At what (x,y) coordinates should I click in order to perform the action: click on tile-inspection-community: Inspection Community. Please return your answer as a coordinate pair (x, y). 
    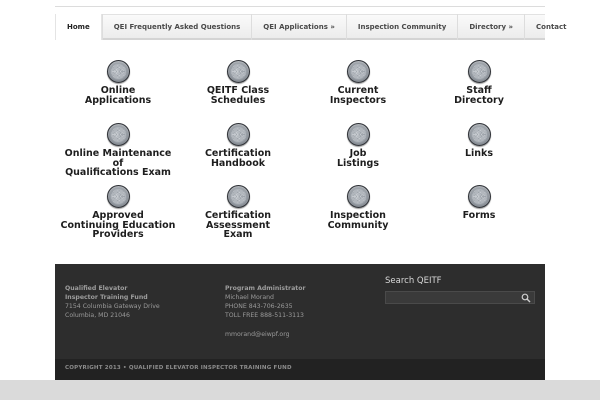
    Looking at the image, I should click on (358, 207).